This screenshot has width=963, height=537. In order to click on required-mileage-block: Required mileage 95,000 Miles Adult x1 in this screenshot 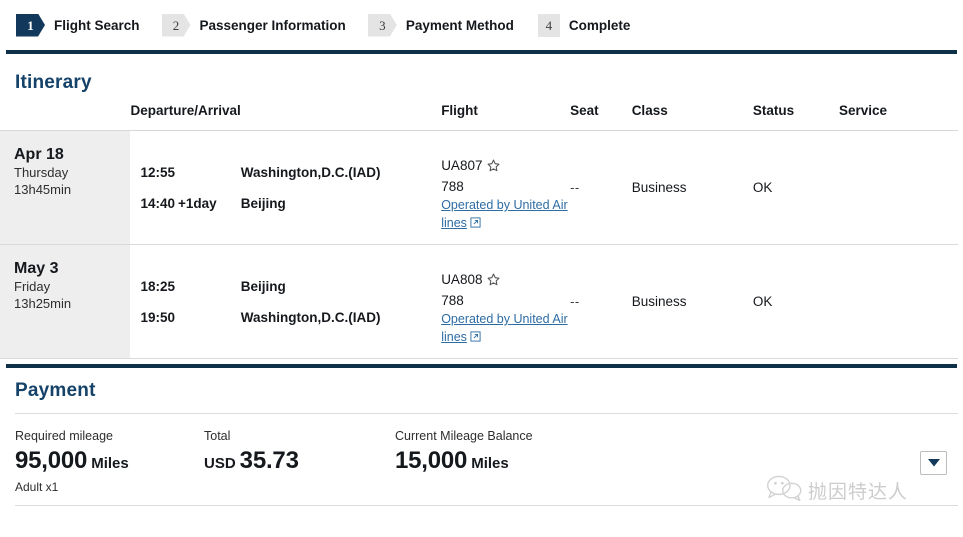, I will do `click(109, 461)`.